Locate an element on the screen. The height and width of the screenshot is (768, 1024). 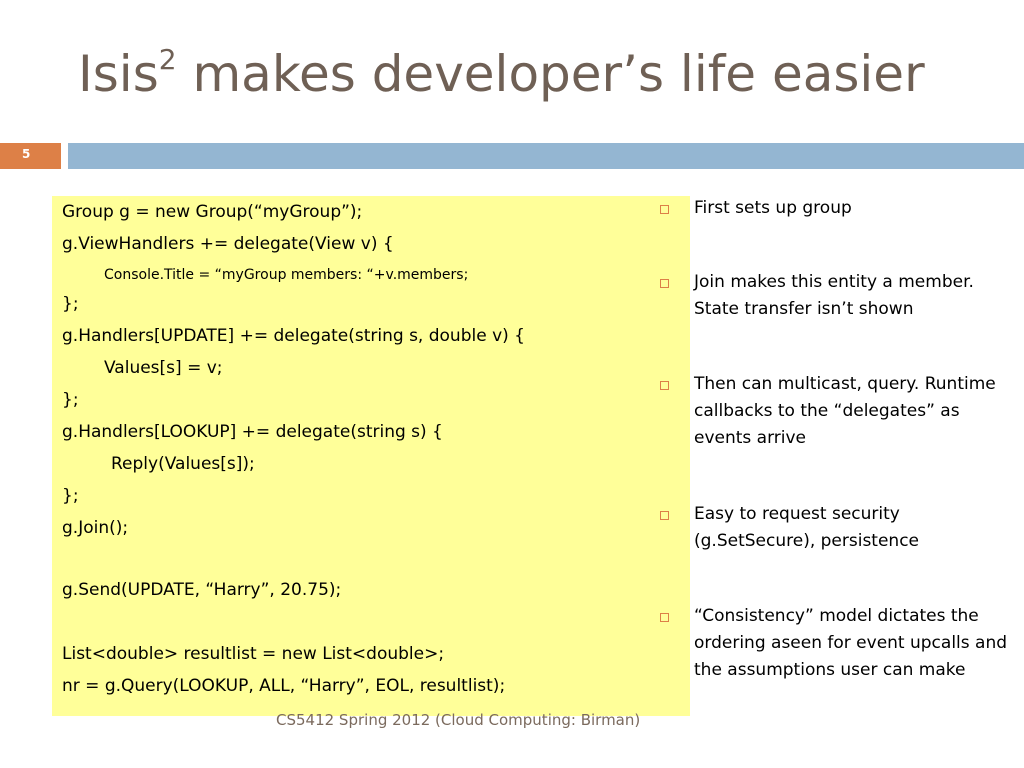
header-divider-bar is located at coordinates (546, 156).